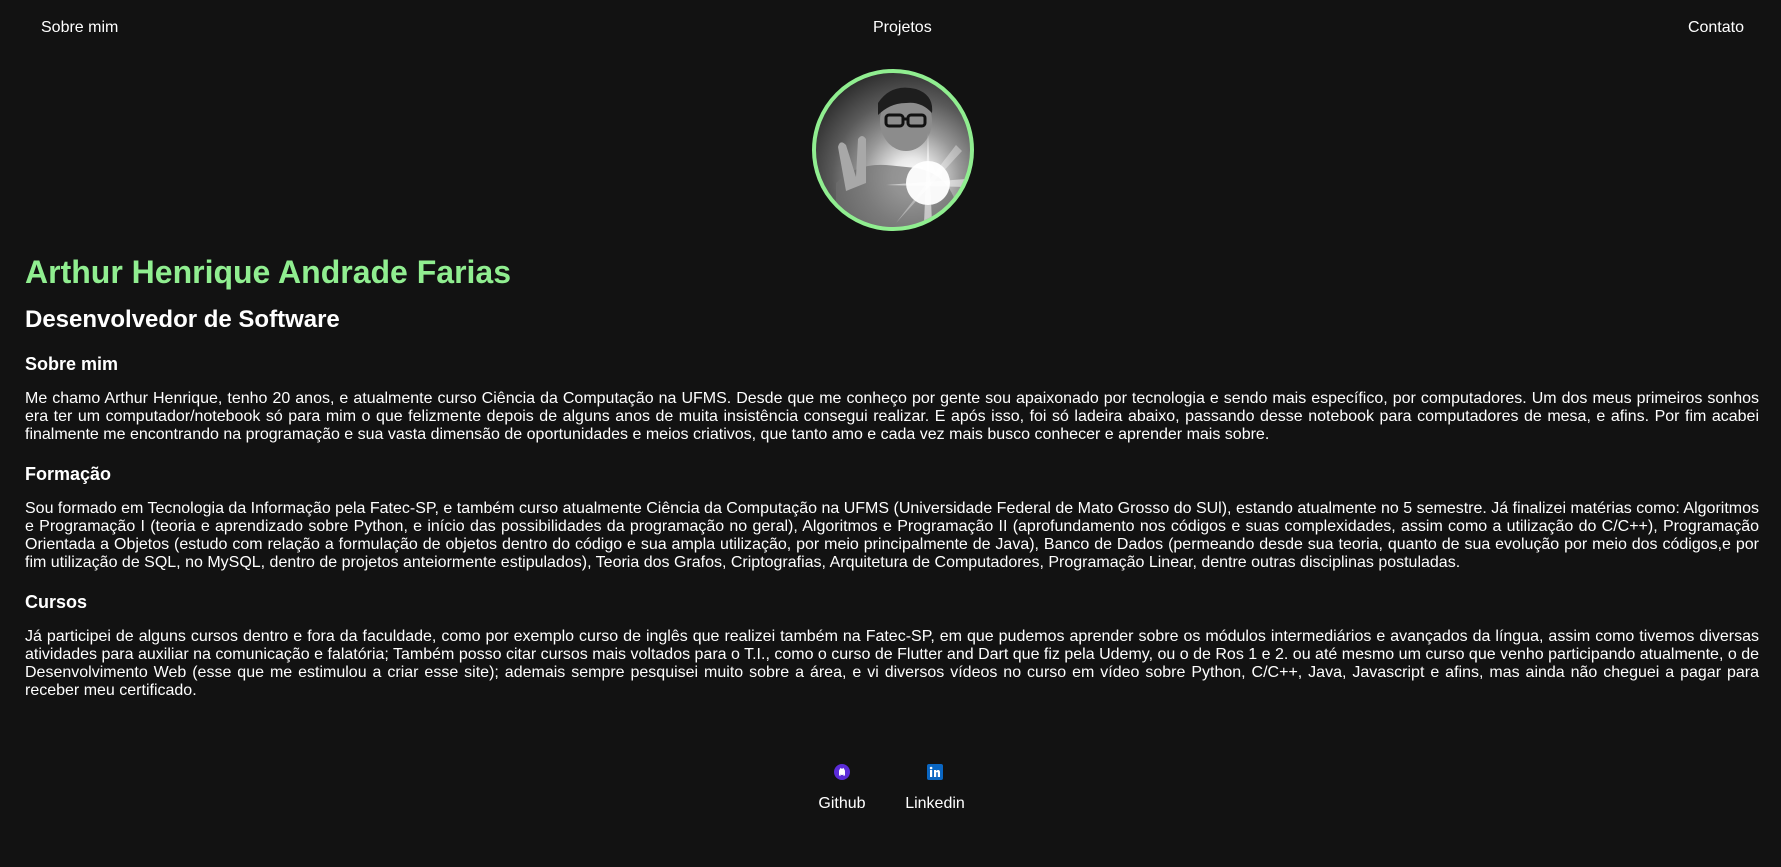  Describe the element at coordinates (79, 27) in the screenshot. I see `nav-link-about: Sobre mim` at that location.